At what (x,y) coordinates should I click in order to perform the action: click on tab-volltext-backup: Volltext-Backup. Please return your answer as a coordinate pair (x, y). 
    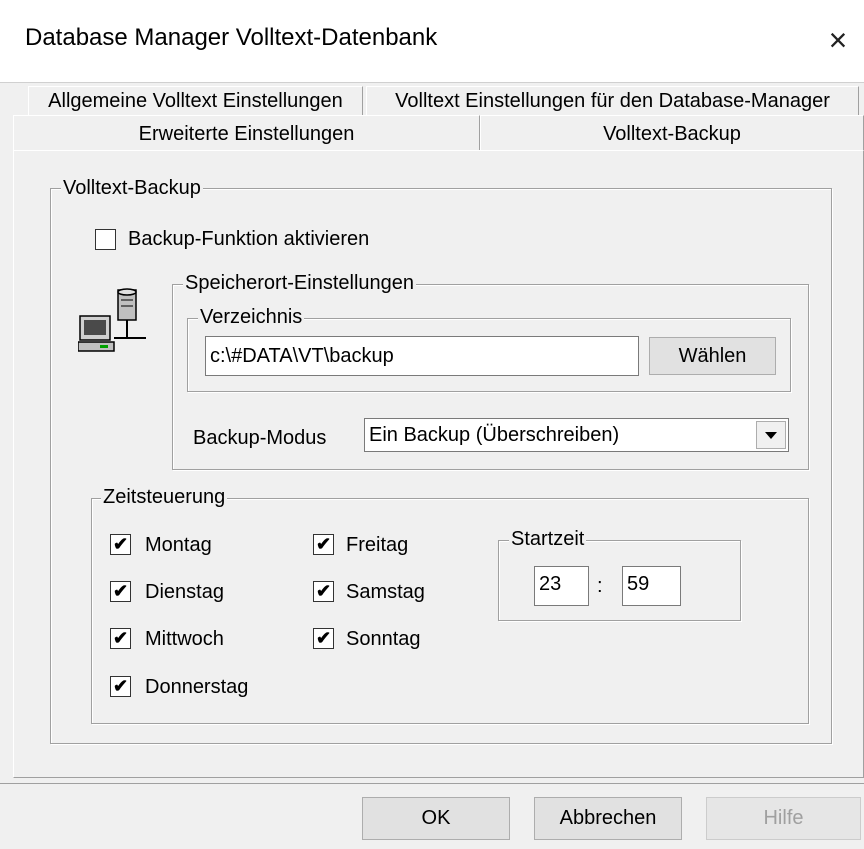
    Looking at the image, I should click on (672, 133).